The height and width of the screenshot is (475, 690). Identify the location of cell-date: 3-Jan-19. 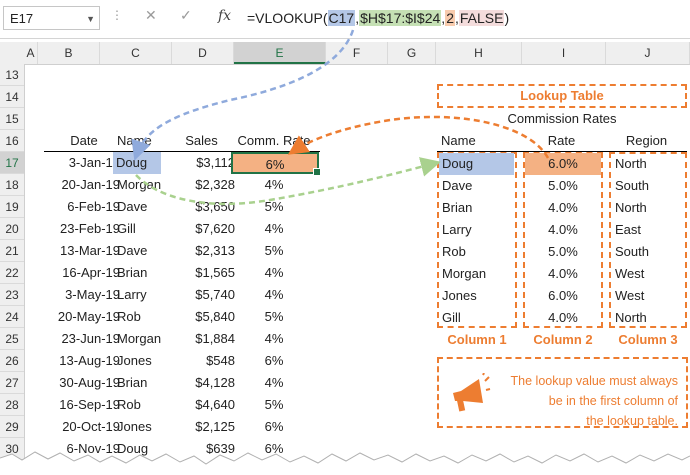
(84, 163).